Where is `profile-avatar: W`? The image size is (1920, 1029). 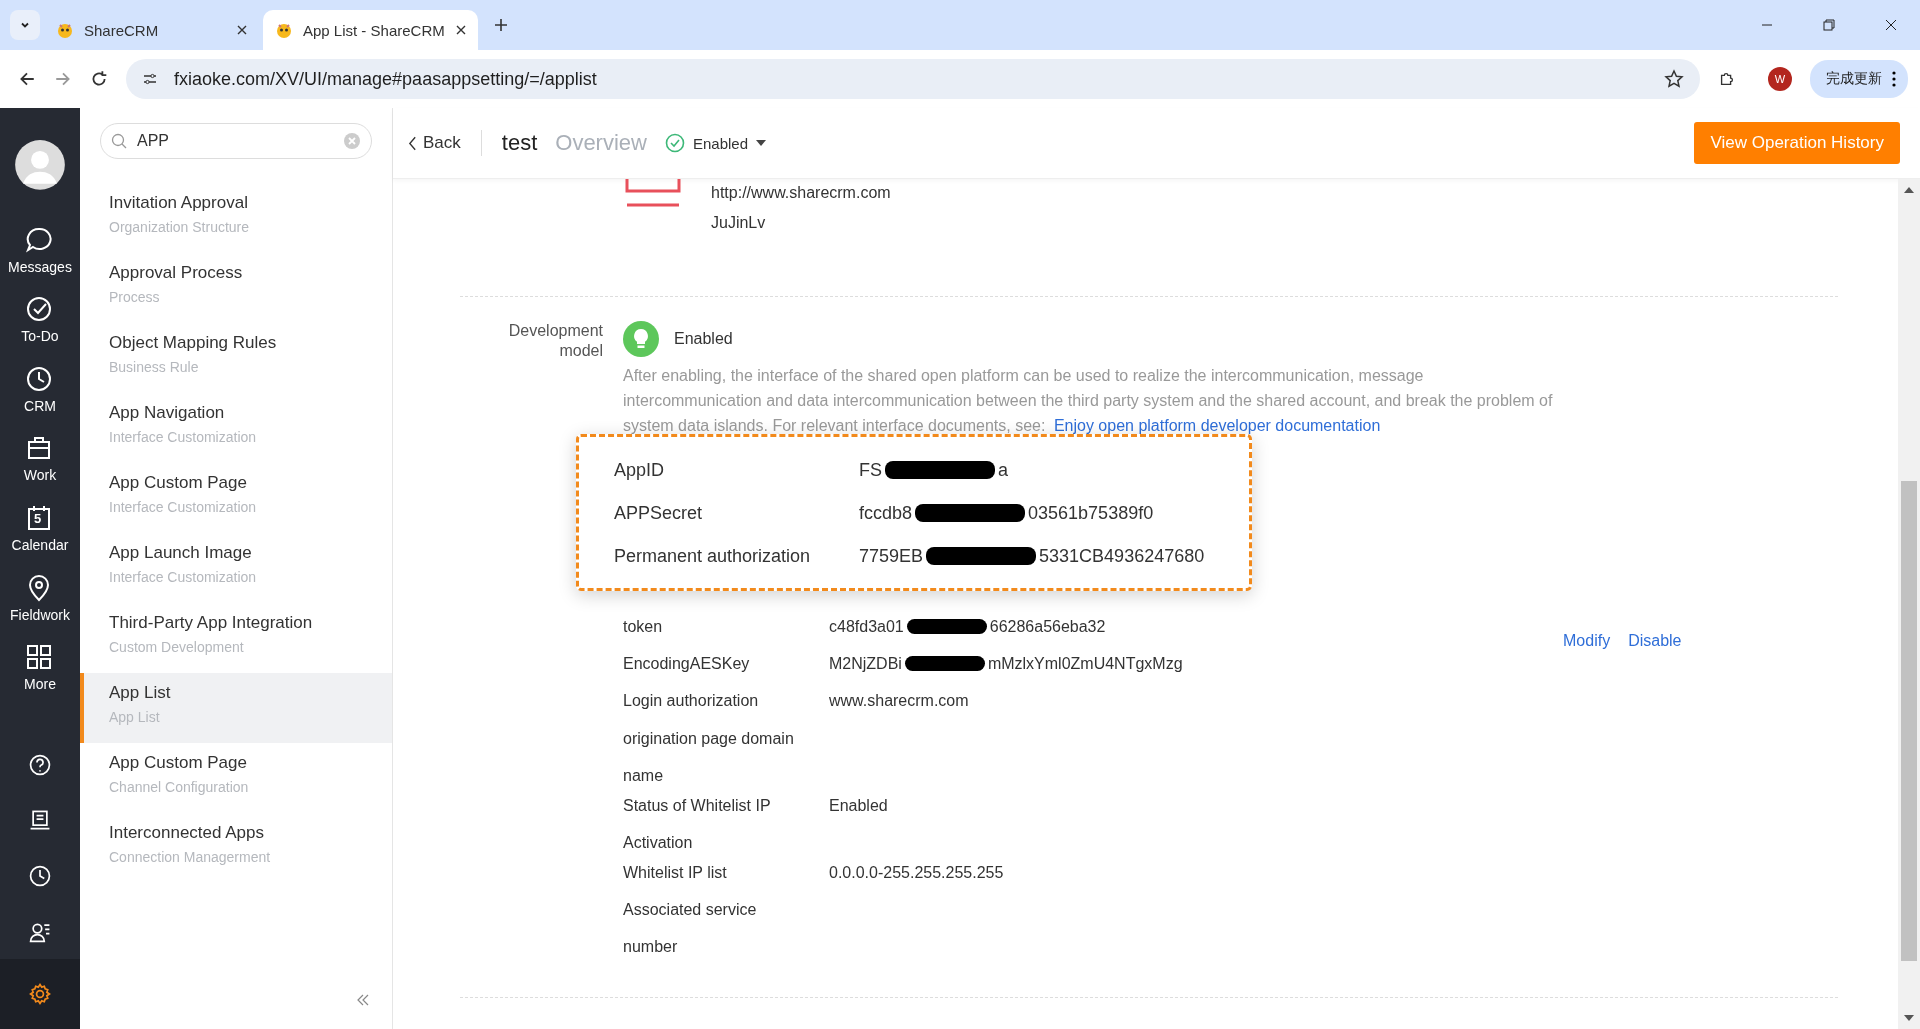 profile-avatar: W is located at coordinates (1780, 79).